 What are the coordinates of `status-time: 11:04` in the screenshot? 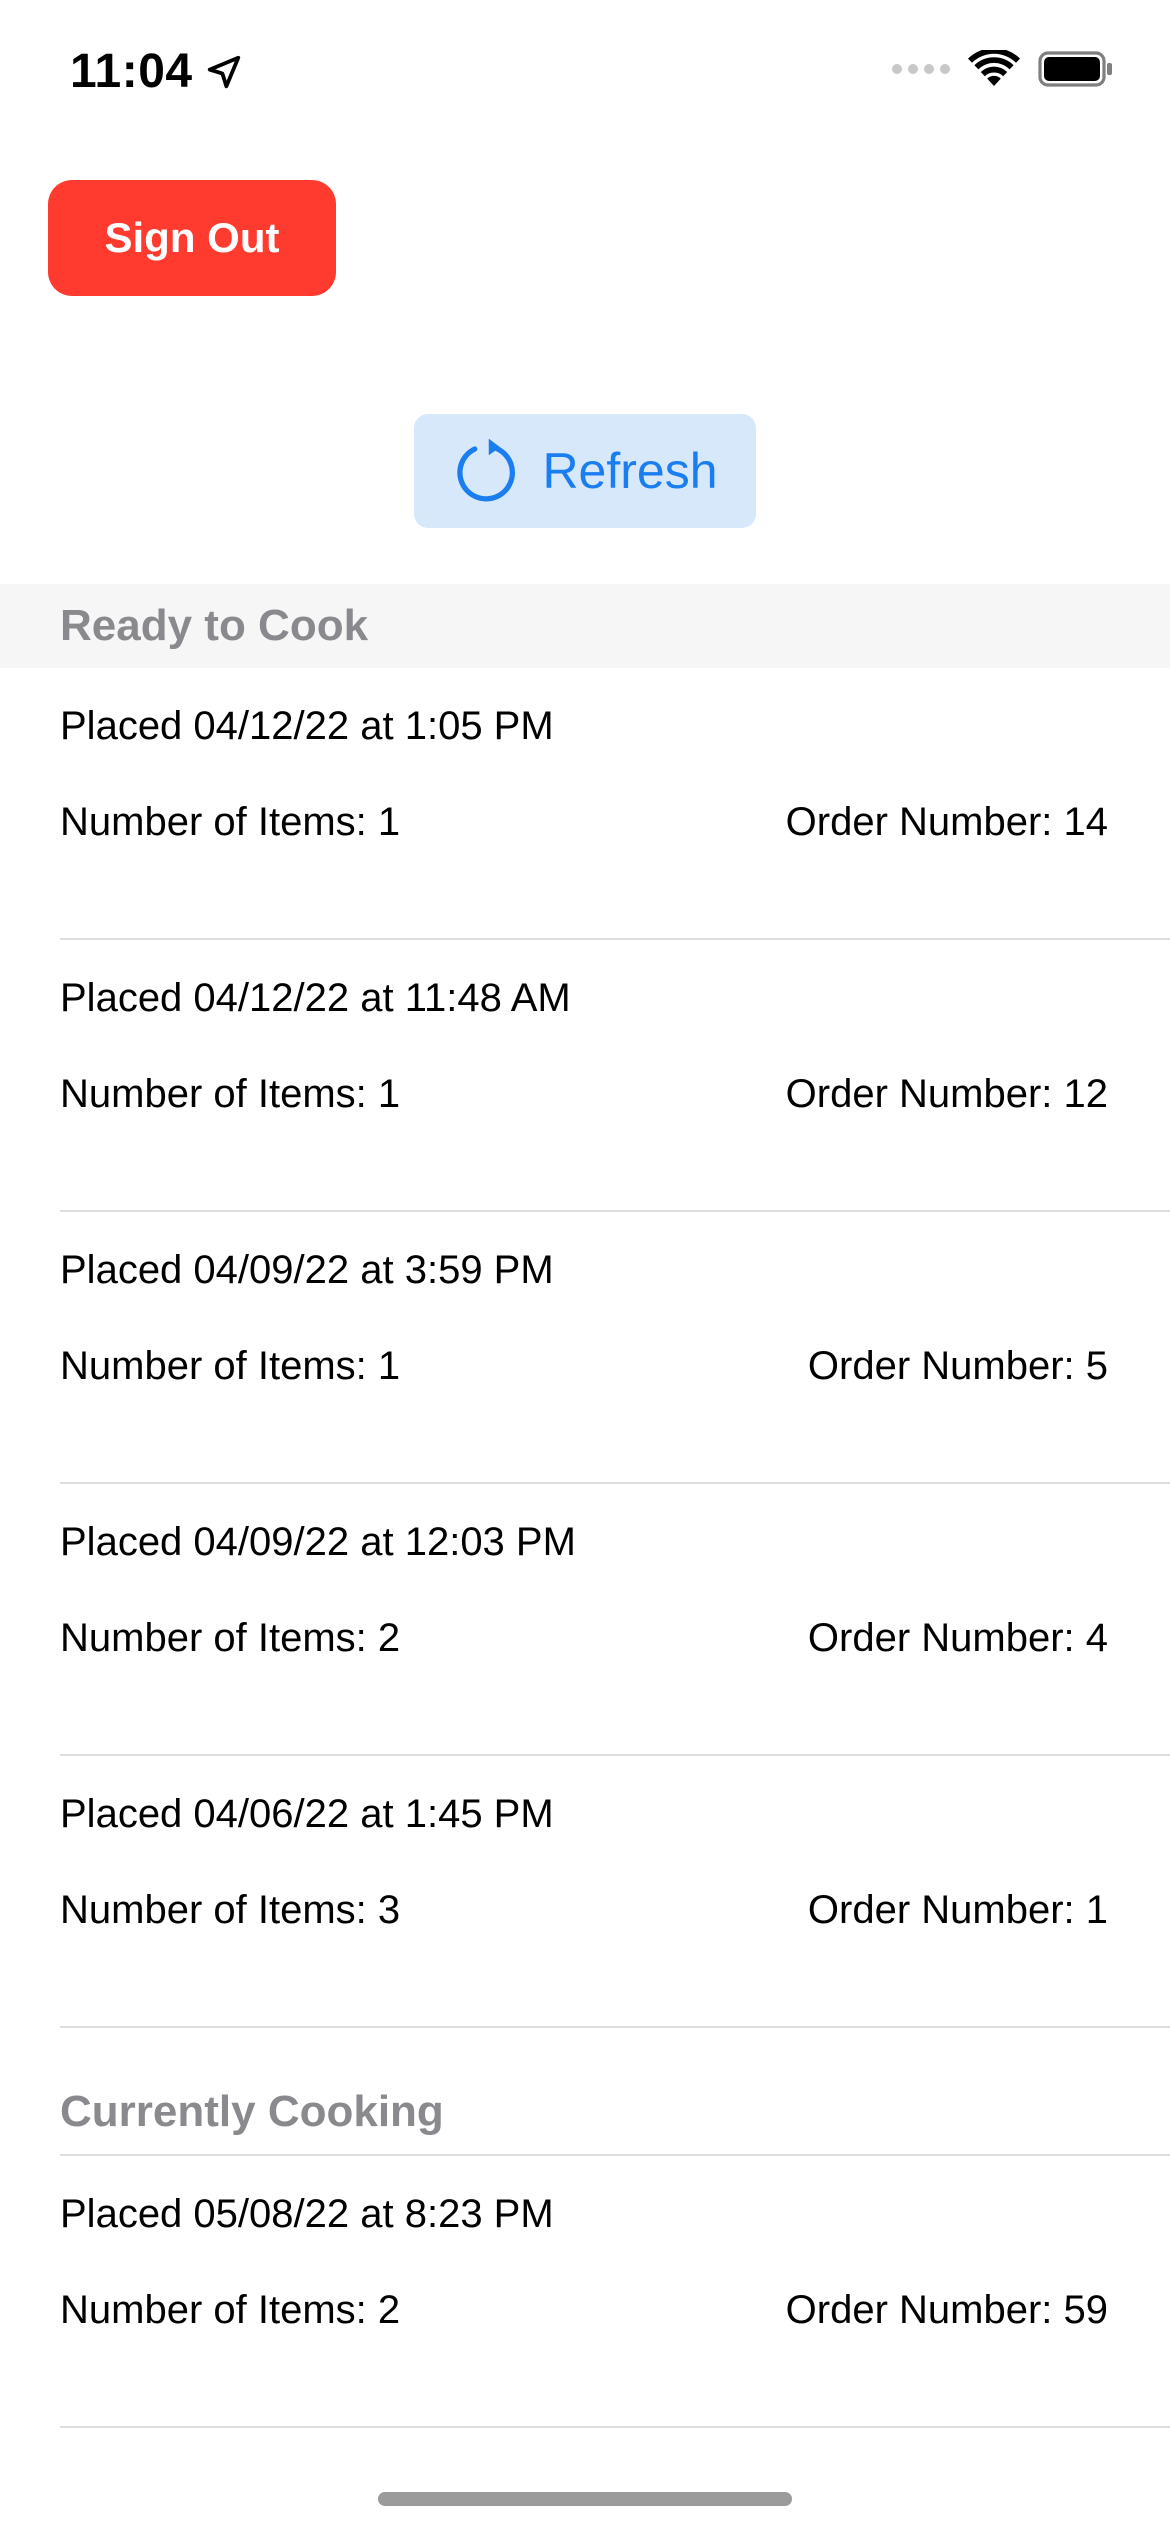 It's located at (156, 71).